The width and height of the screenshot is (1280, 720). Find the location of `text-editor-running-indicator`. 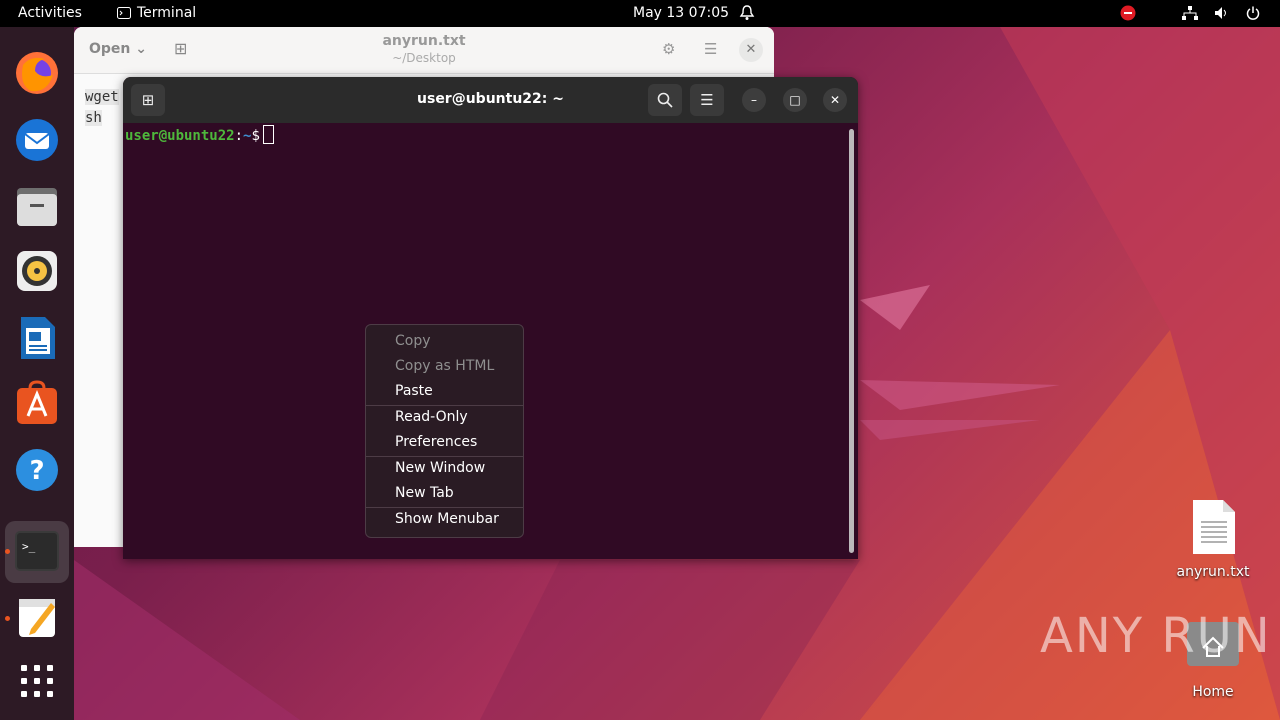

text-editor-running-indicator is located at coordinates (7, 618).